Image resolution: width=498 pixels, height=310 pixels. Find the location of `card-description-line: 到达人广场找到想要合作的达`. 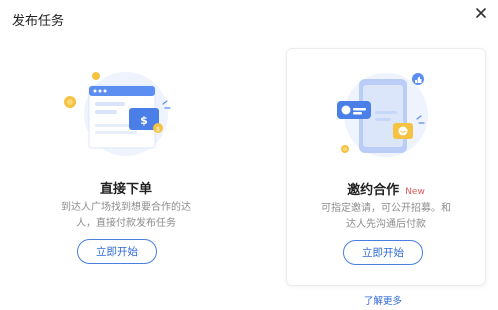

card-description-line: 到达人广场找到想要合作的达 is located at coordinates (126, 207).